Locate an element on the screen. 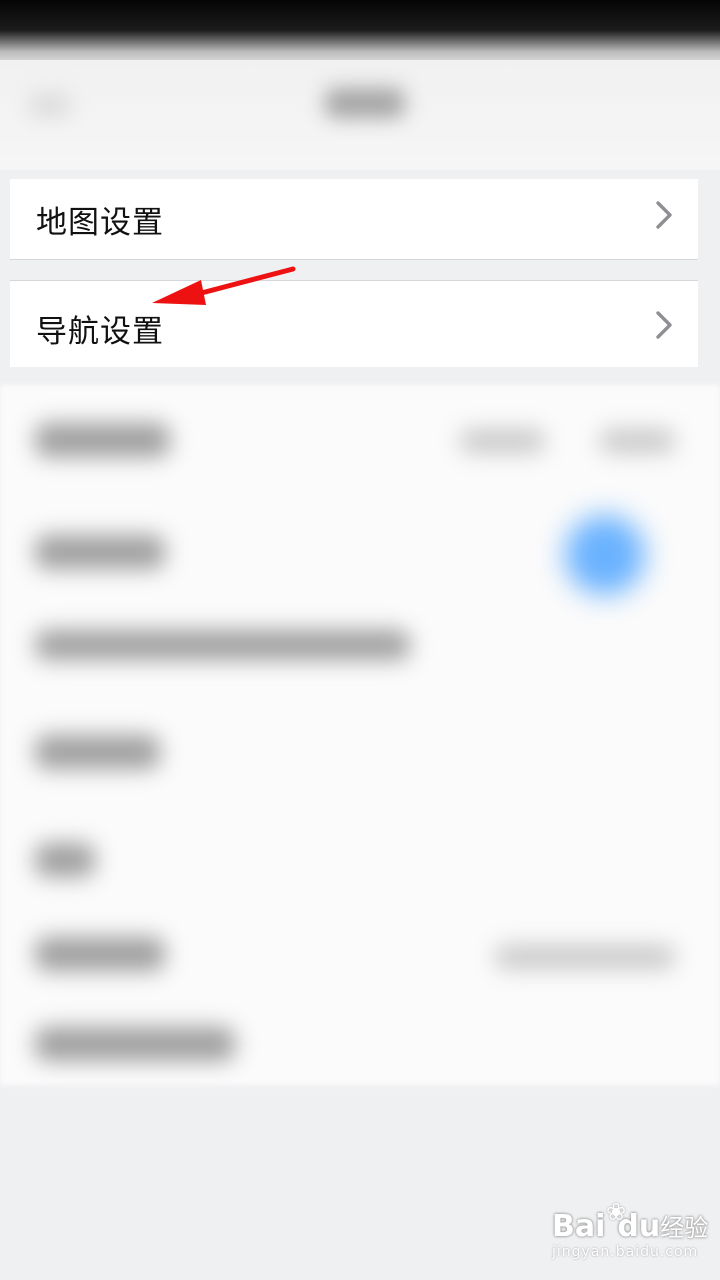 The height and width of the screenshot is (1280, 720). navigation-settings-label: 导航设置 is located at coordinates (100, 332).